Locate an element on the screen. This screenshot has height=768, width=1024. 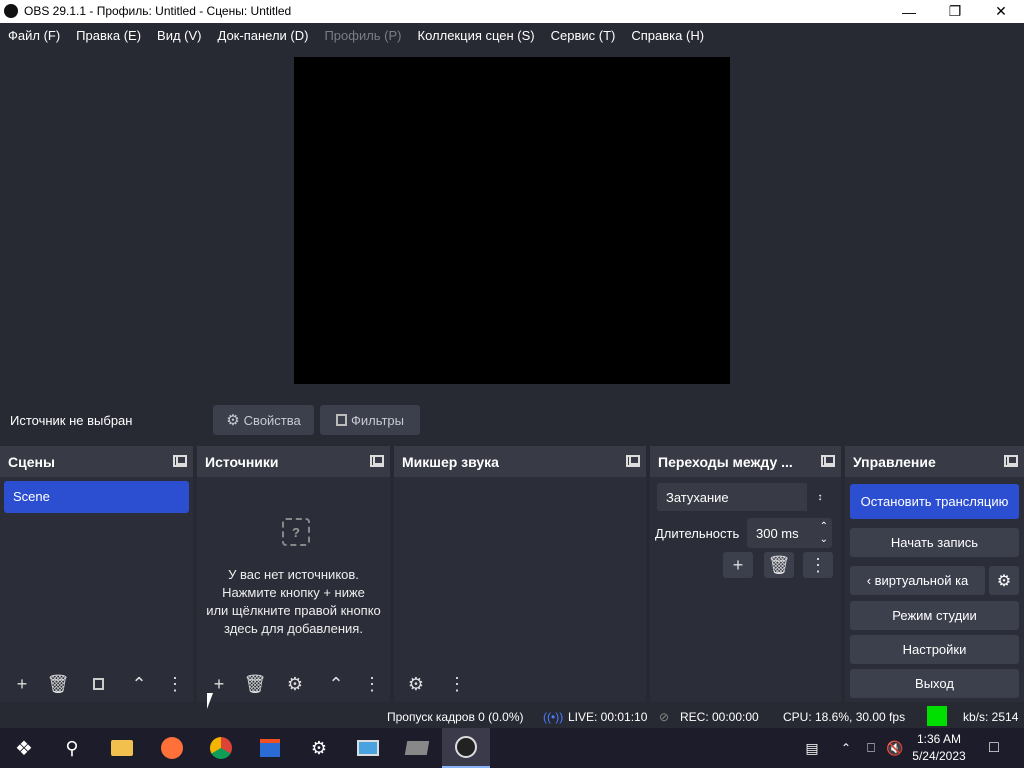
menu-scene-collection: Коллекция сцен (S) is located at coordinates (476, 35).